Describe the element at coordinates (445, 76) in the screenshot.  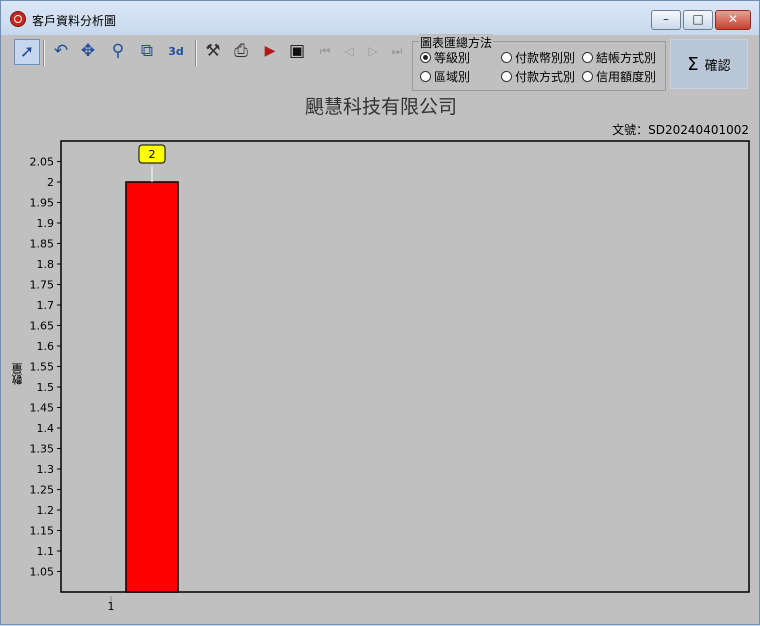
I see `radio-region: 區域別` at that location.